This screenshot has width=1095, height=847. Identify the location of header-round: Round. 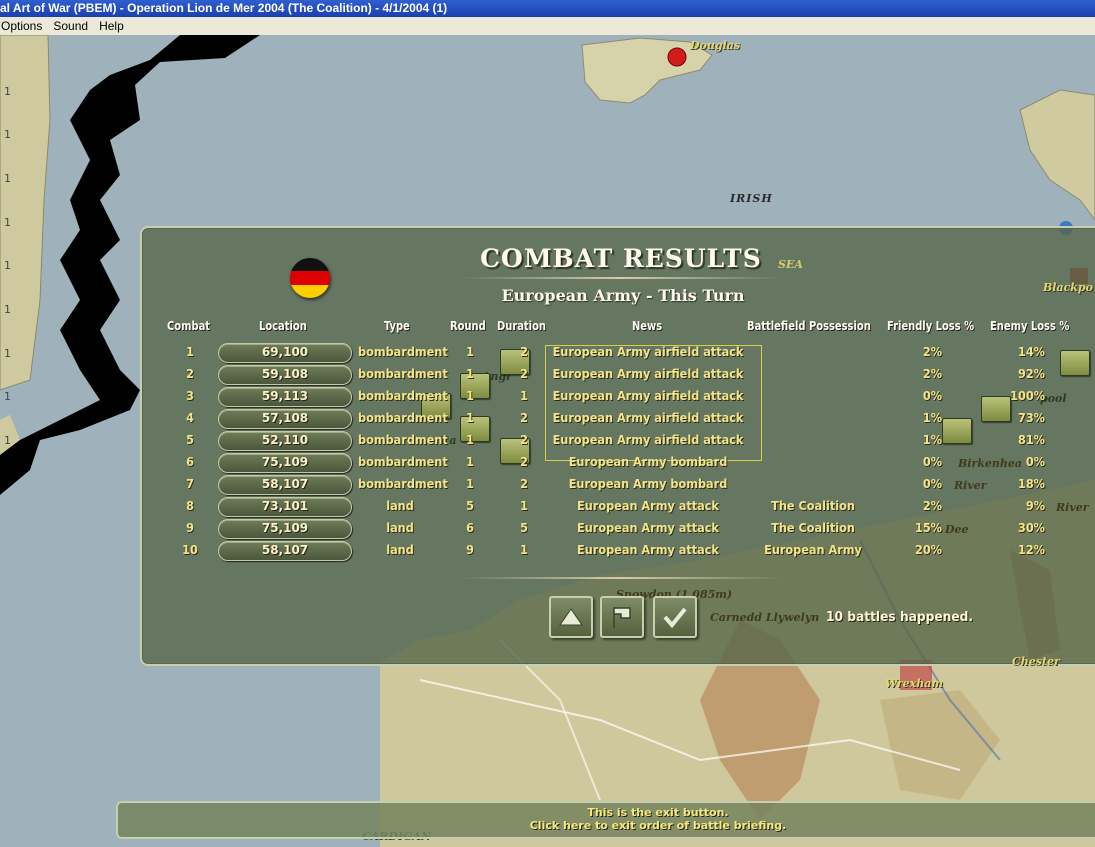
(468, 326).